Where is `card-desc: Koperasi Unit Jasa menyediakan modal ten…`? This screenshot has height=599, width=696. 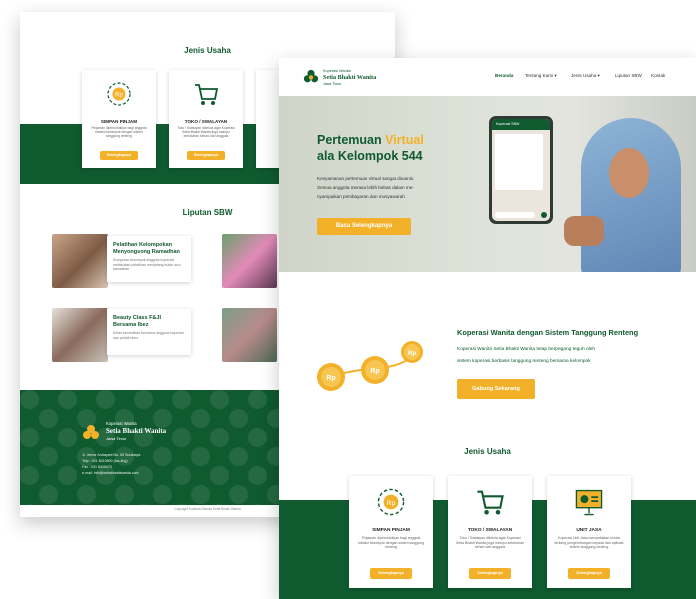 card-desc: Koperasi Unit Jasa menyediakan modal ten… is located at coordinates (589, 543).